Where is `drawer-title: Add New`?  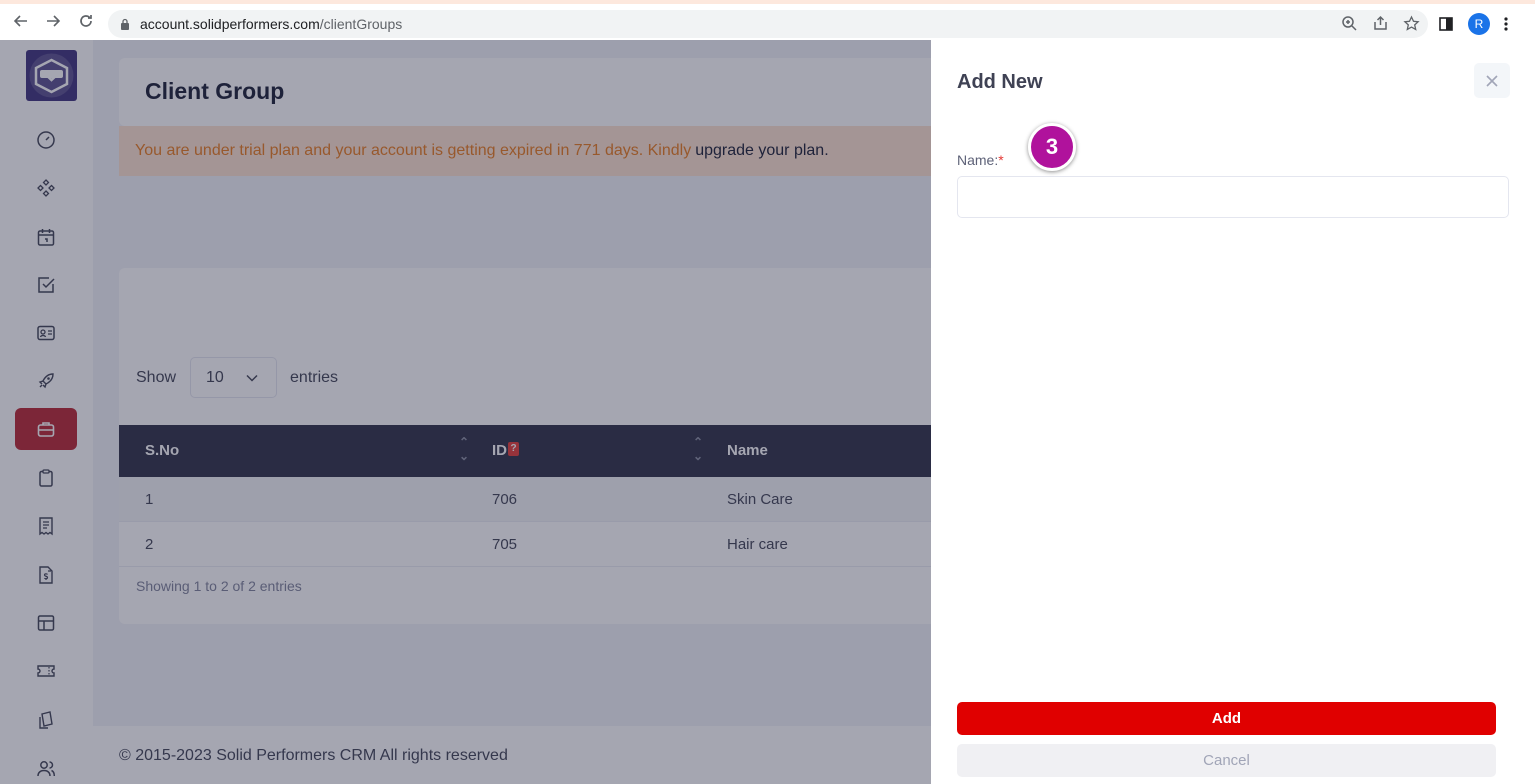 drawer-title: Add New is located at coordinates (1000, 82).